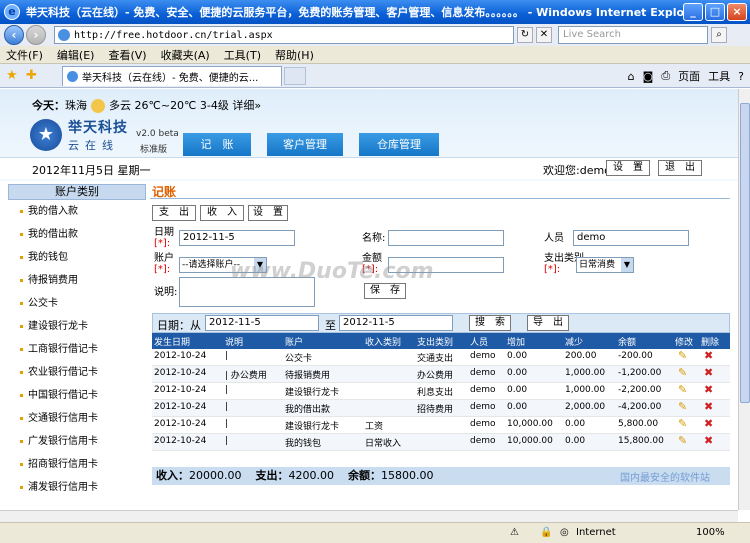  Describe the element at coordinates (369, 516) in the screenshot. I see `horizontal-scrollbar` at that location.